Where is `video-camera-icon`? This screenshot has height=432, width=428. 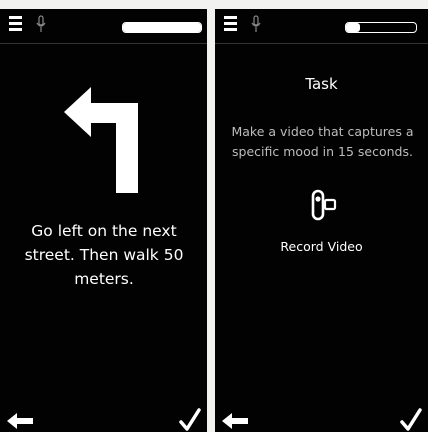
video-camera-icon is located at coordinates (324, 205).